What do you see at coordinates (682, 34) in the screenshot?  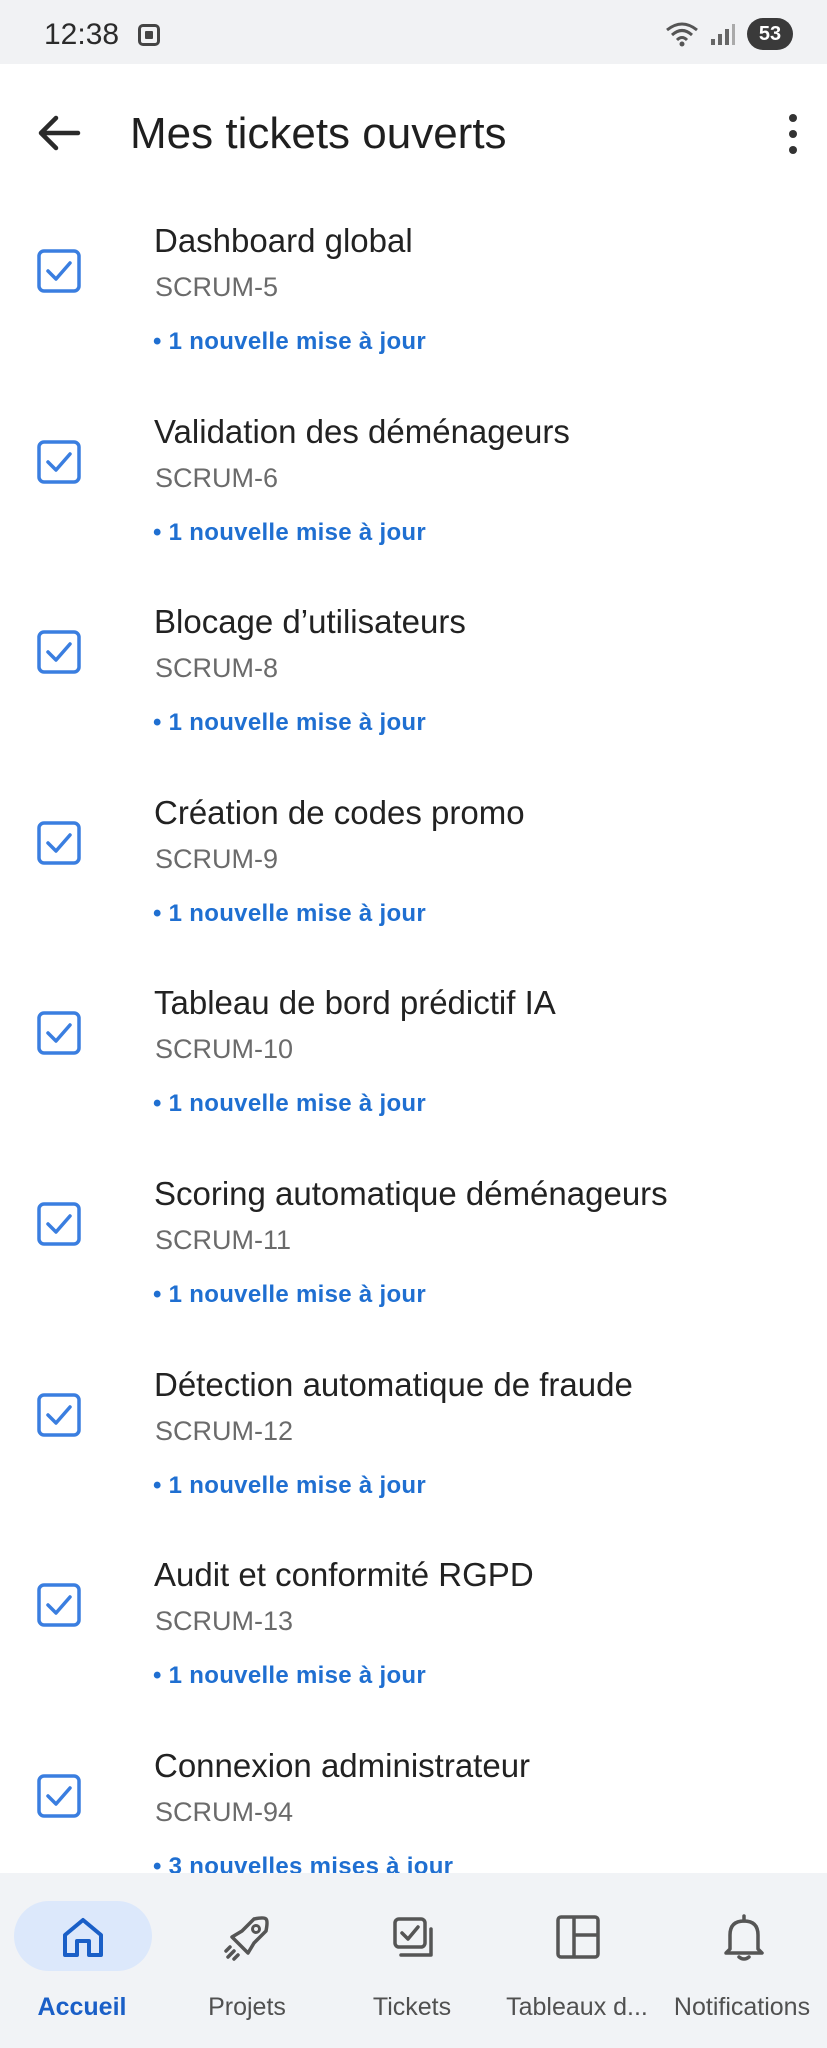 I see `wifi-icon` at bounding box center [682, 34].